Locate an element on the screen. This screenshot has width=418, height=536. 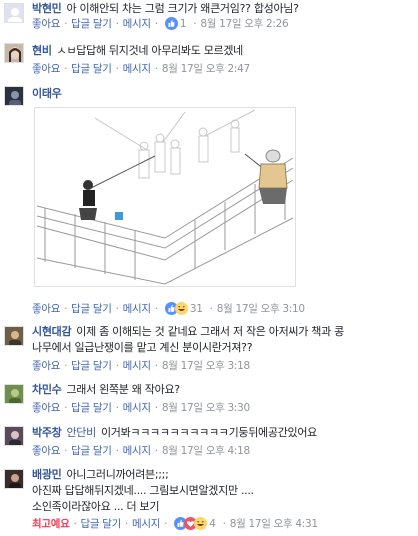
comment-text-continued: 소인족이라잖아요 ... 더 보기 is located at coordinates (223, 507).